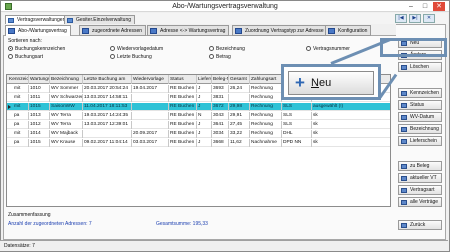 The image size is (450, 252). Describe the element at coordinates (150, 79) in the screenshot. I see `column-header: Wiedervorlage` at that location.